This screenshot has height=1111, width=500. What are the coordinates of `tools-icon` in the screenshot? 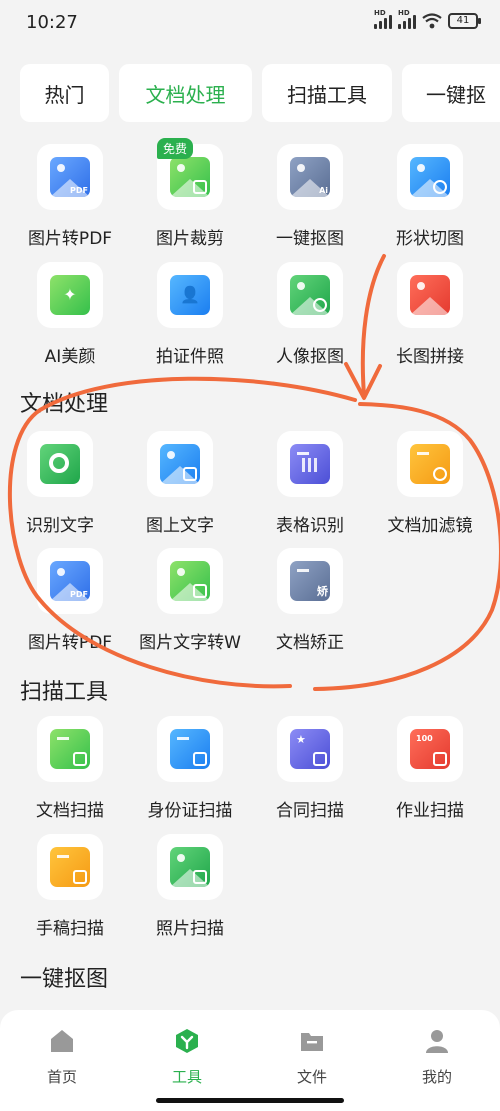 It's located at (187, 1041).